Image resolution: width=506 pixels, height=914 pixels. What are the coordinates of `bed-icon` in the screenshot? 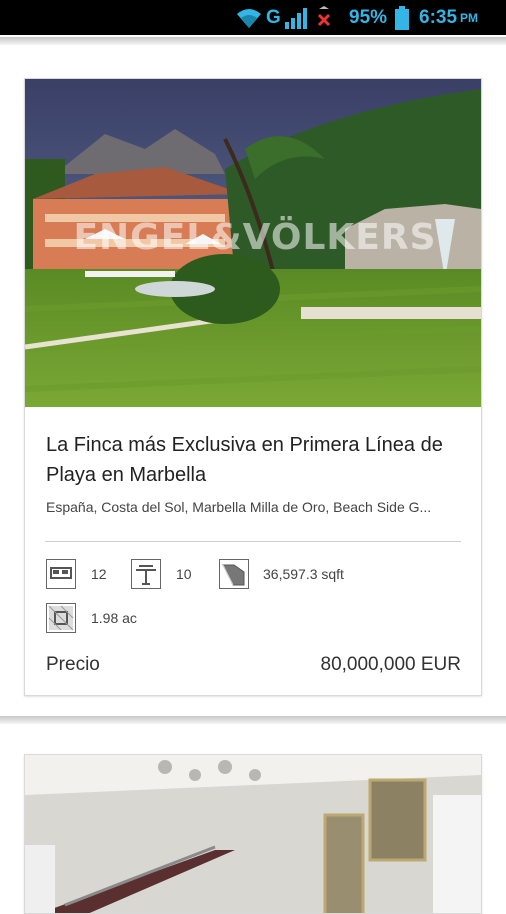 It's located at (61, 574).